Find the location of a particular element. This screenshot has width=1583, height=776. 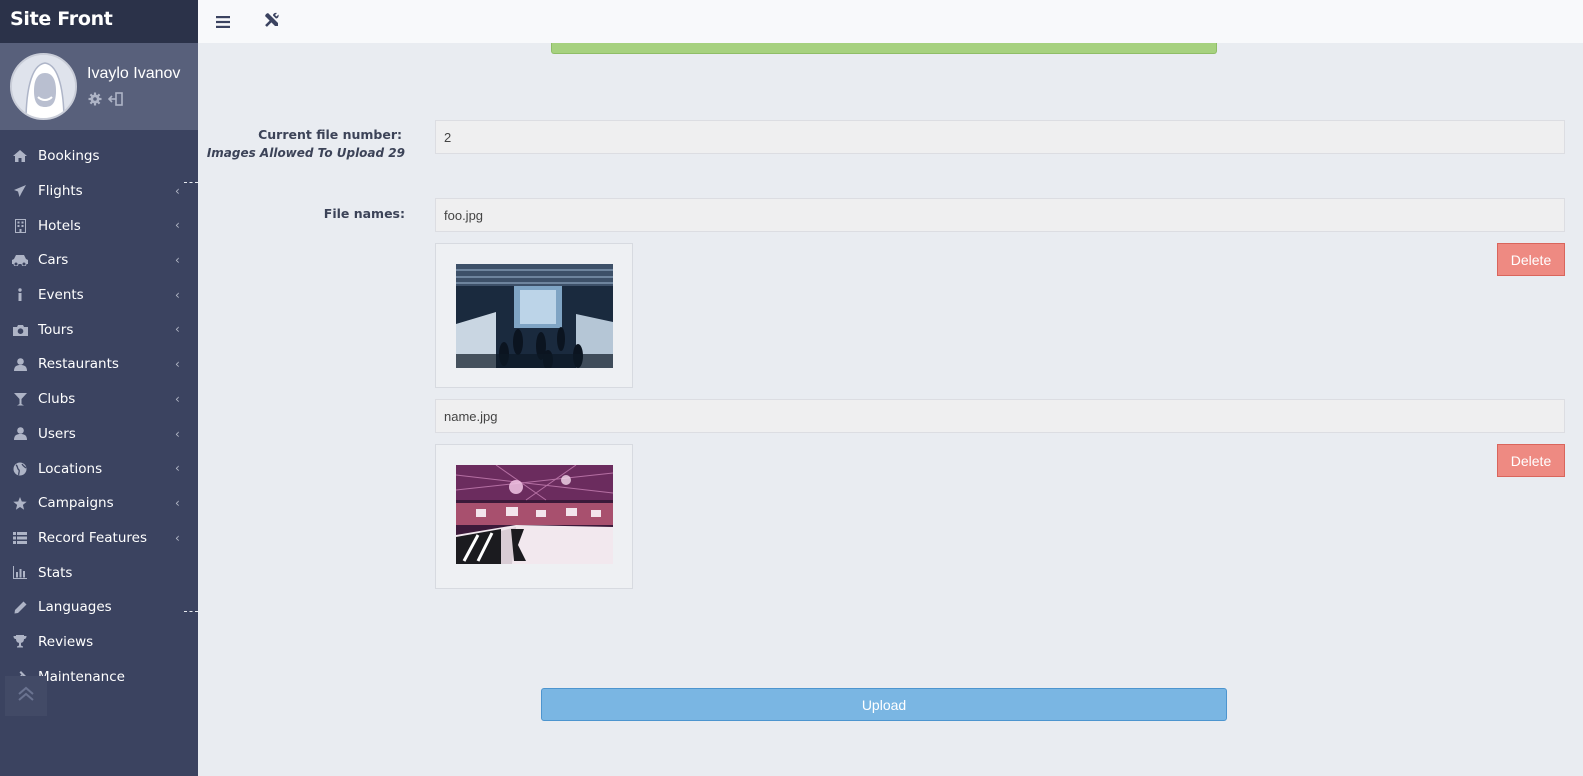

globe-icon is located at coordinates (20, 469).